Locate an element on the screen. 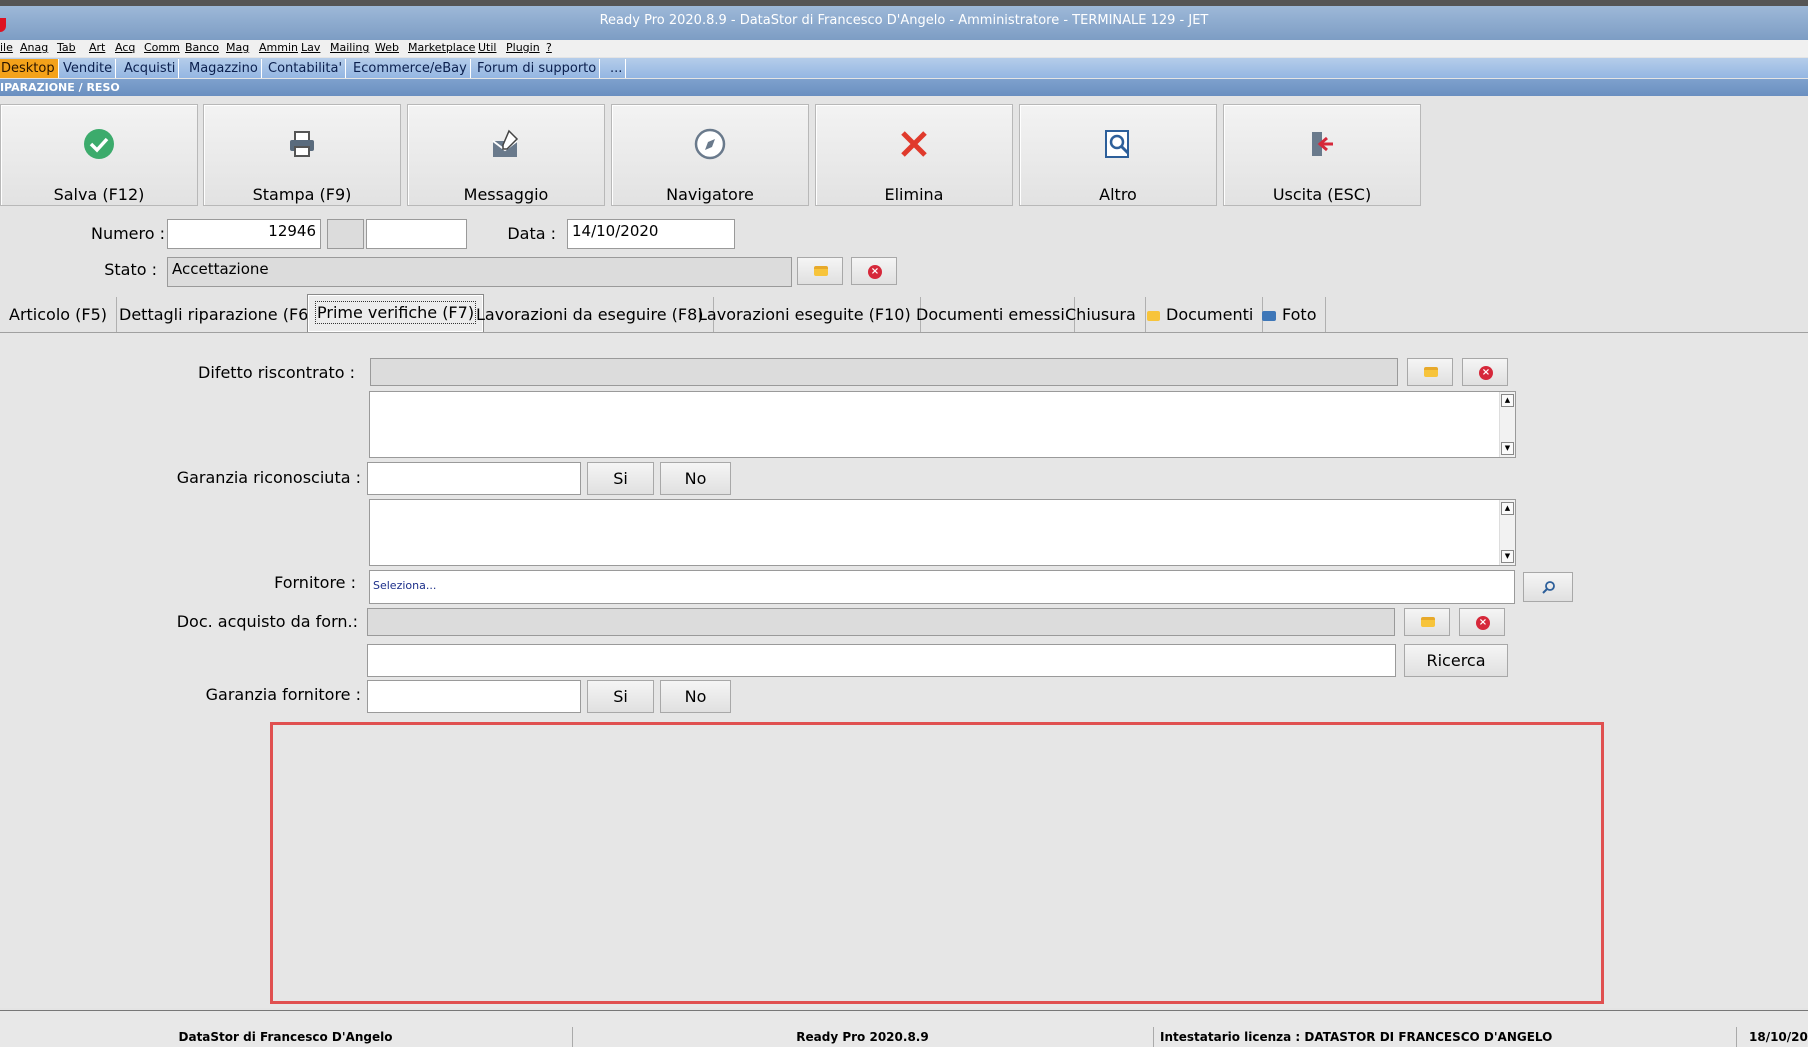 The height and width of the screenshot is (1047, 1808). menu-lav: Lav is located at coordinates (310, 47).